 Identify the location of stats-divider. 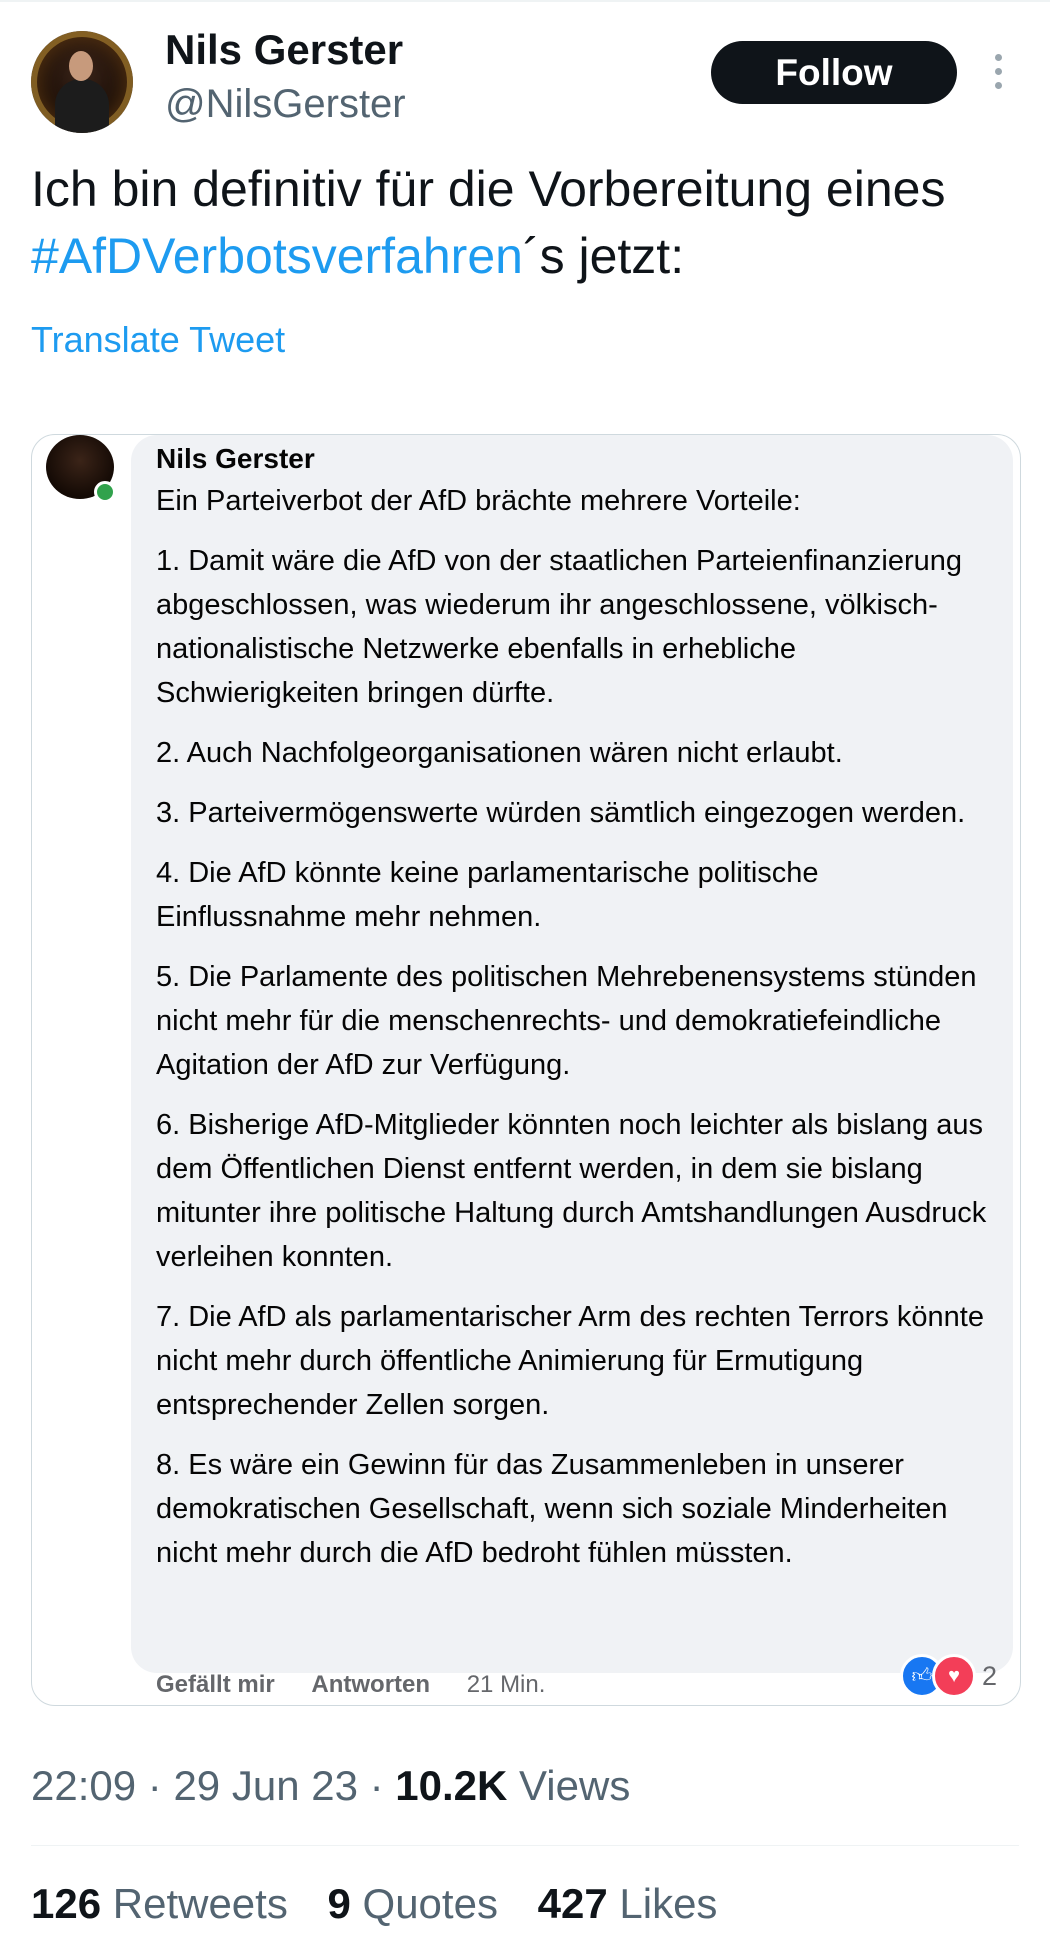
(525, 1845).